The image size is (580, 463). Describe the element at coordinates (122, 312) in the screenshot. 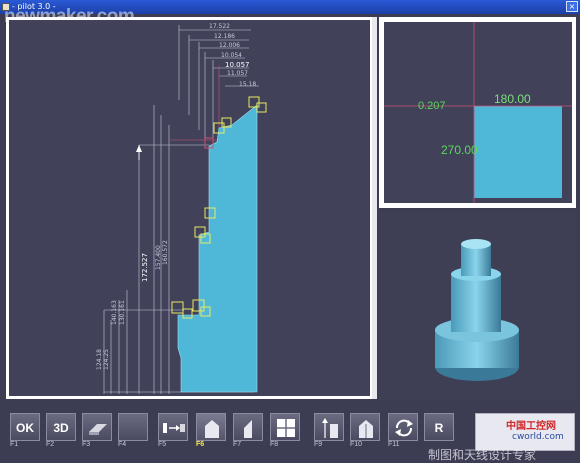

I see `dim-v-3: 130.161` at that location.